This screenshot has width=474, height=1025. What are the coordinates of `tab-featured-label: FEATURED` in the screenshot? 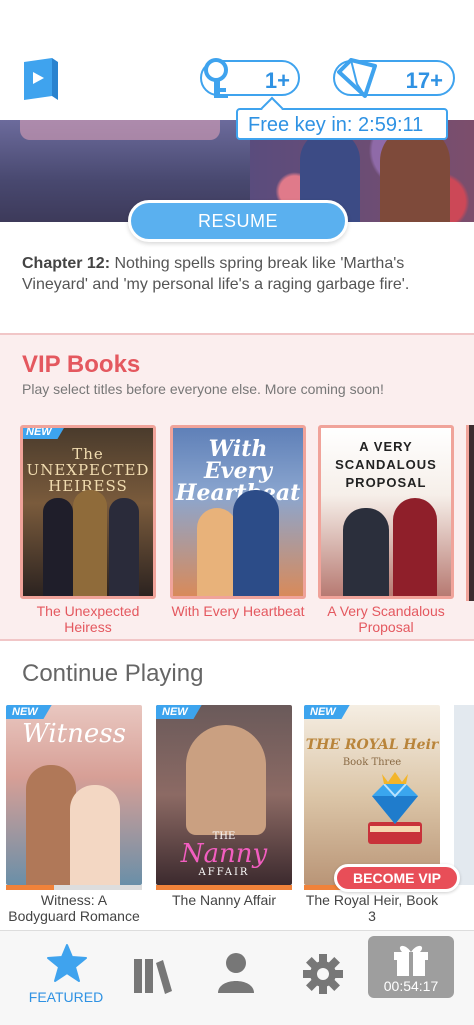 It's located at (66, 997).